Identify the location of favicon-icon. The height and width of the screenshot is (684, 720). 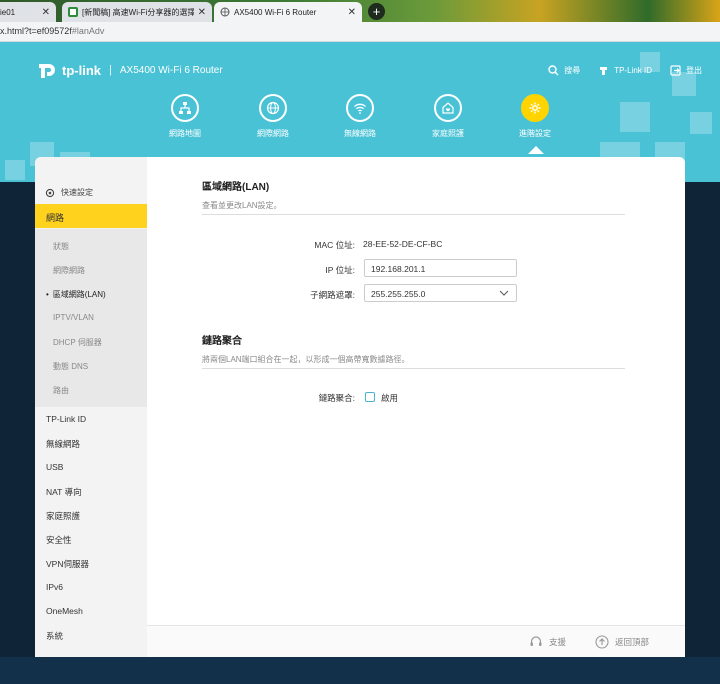
(73, 12).